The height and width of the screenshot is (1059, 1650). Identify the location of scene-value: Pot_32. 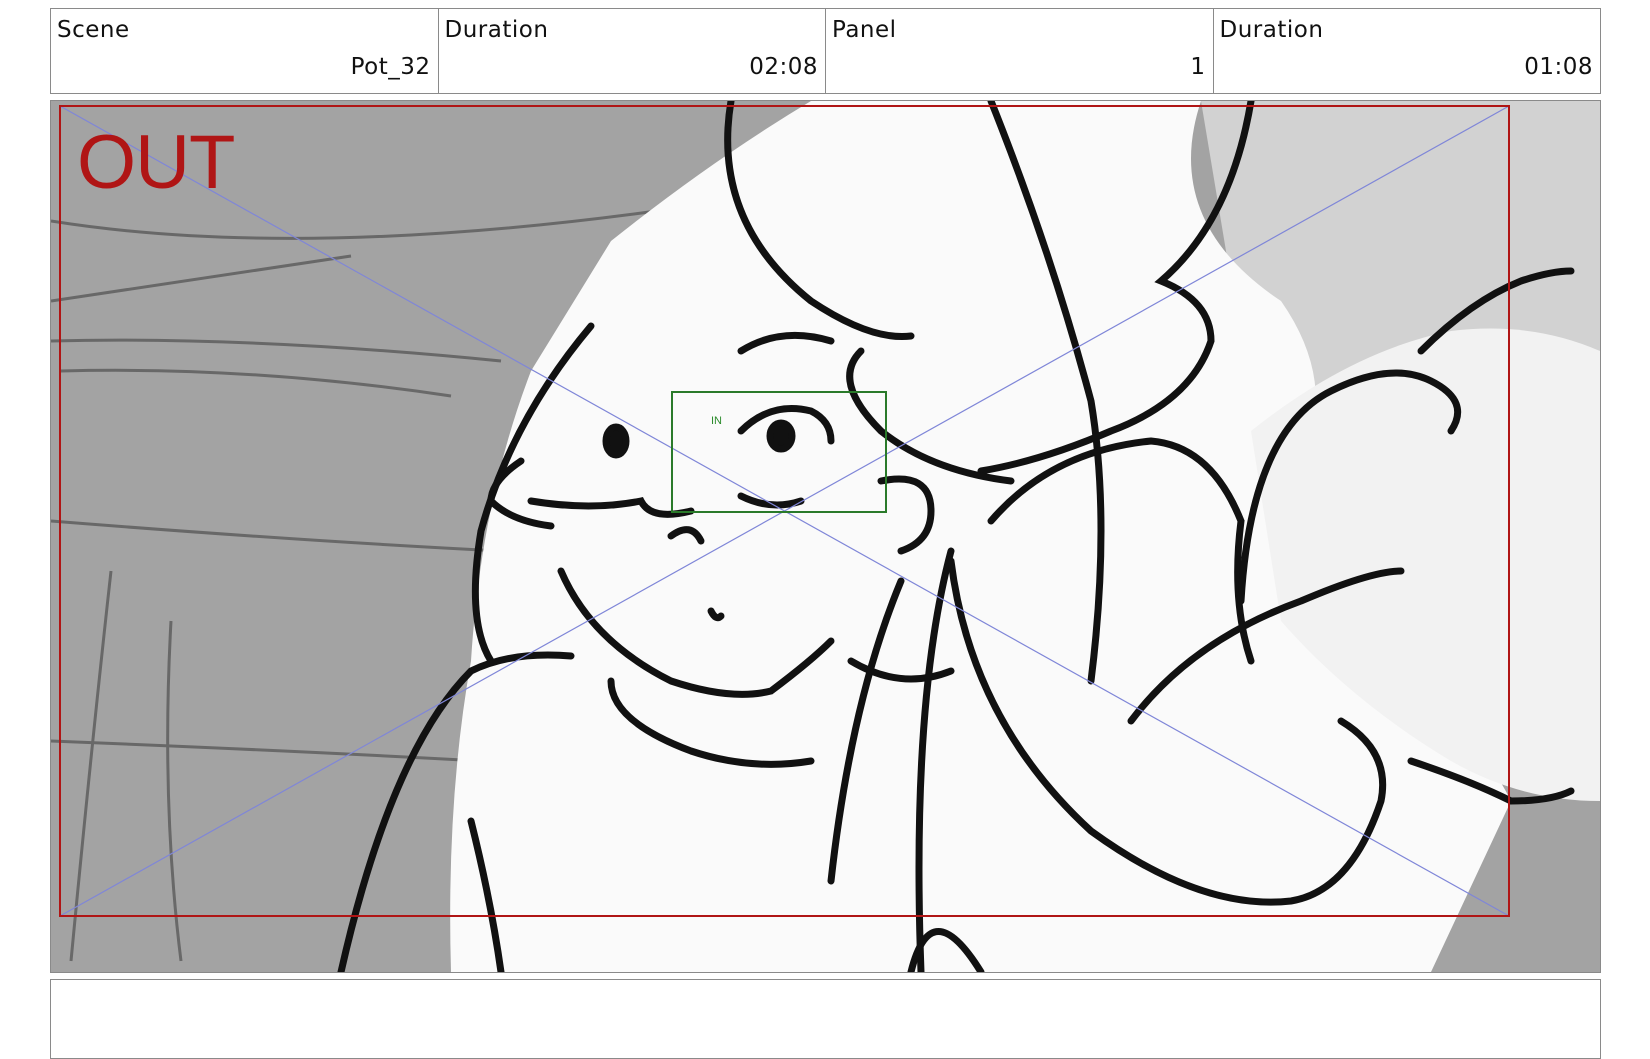
(390, 67).